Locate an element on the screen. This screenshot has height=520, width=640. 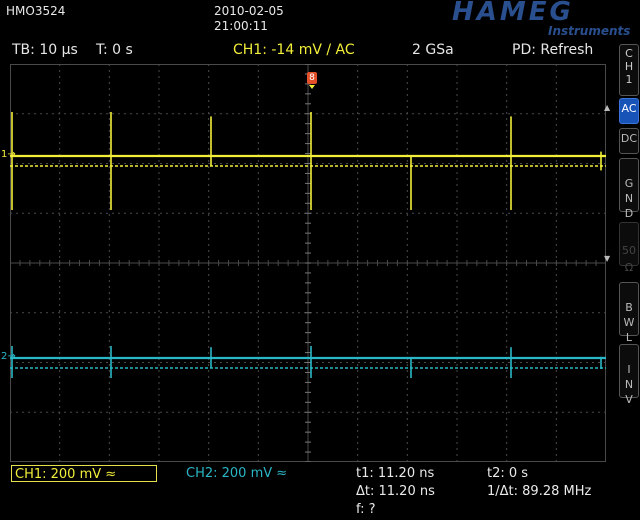
bandwidth-limit-button: B W L is located at coordinates (629, 313).